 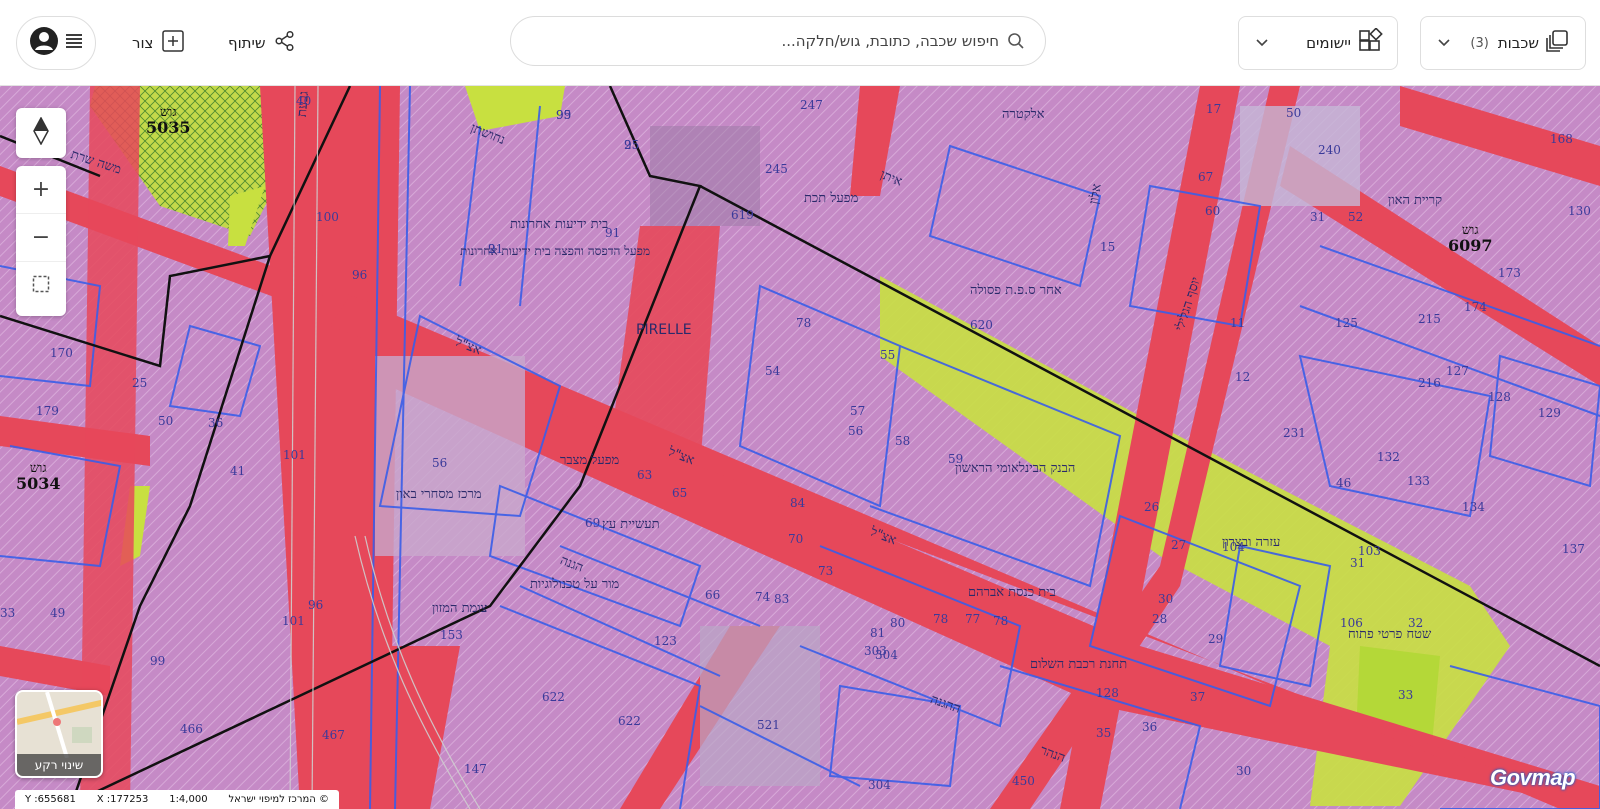 I want to click on draw-label: צור, so click(x=143, y=43).